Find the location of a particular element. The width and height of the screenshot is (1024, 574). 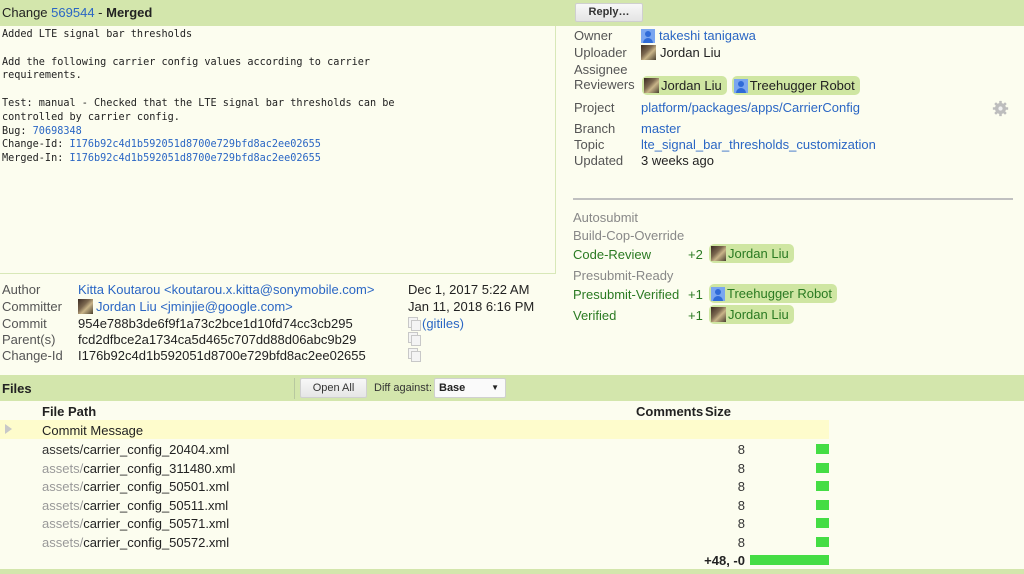

uploader-name: Jordan Liu is located at coordinates (690, 52).